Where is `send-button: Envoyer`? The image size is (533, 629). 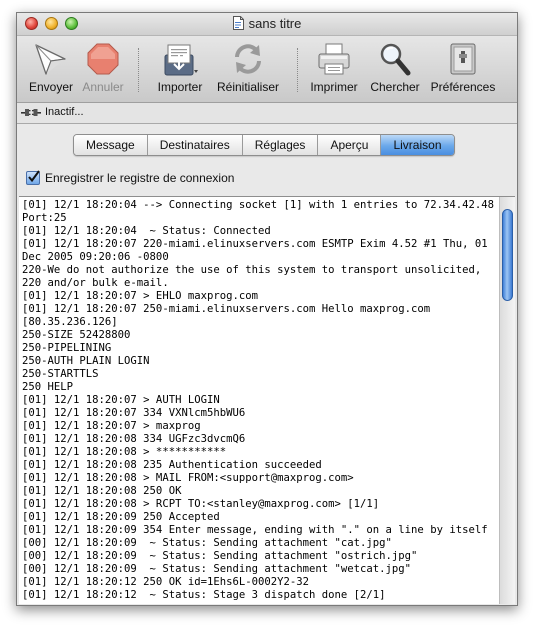
send-button: Envoyer is located at coordinates (51, 67).